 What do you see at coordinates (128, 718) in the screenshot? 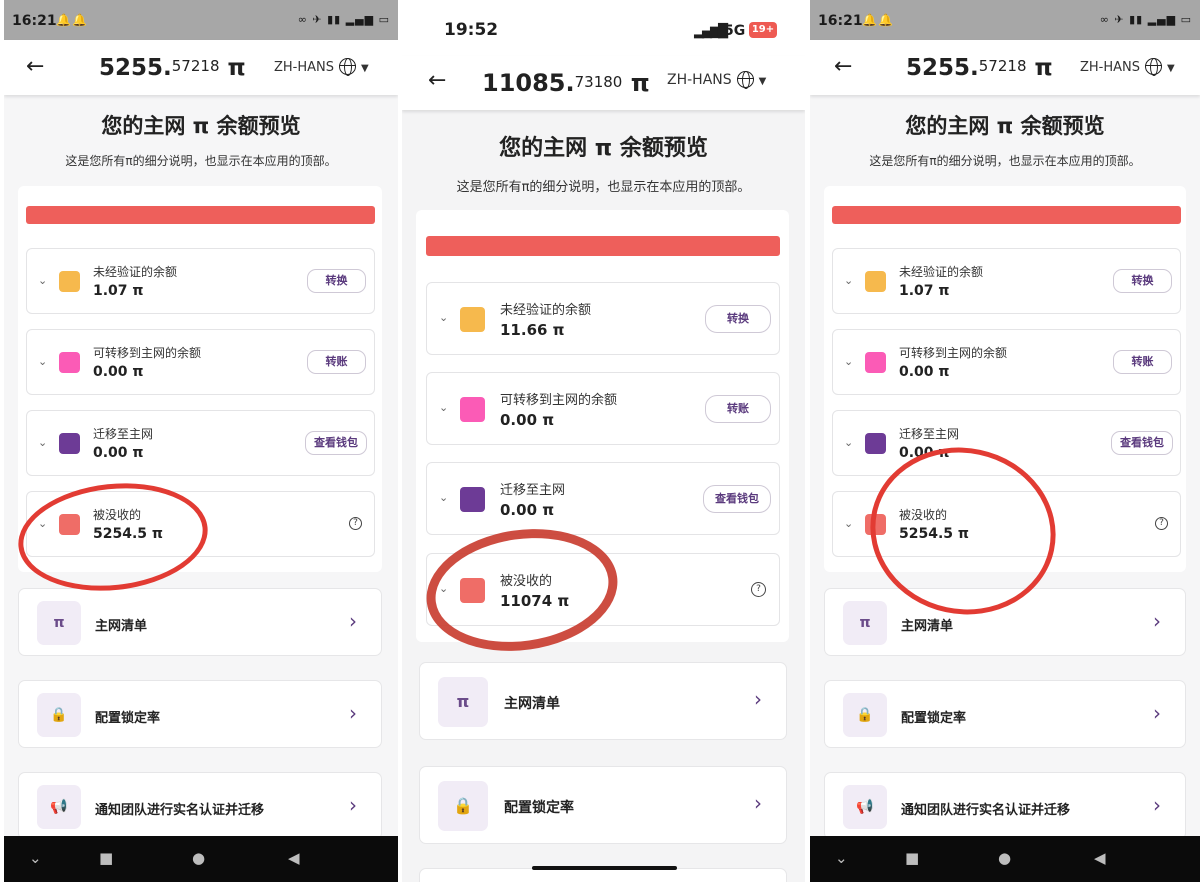
I see `nav-label: 配置锁定率` at bounding box center [128, 718].